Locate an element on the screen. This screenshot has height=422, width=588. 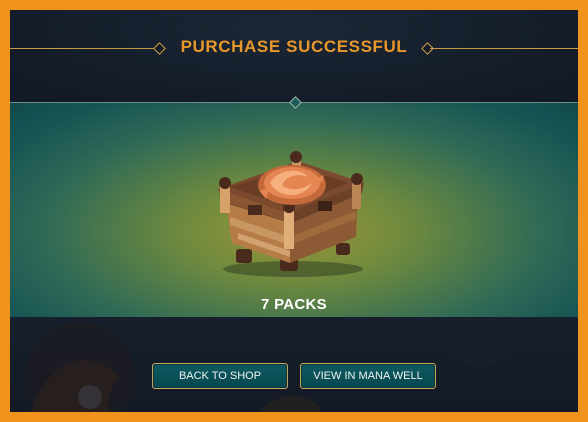
reward-label: 7 PACKS is located at coordinates (293, 304).